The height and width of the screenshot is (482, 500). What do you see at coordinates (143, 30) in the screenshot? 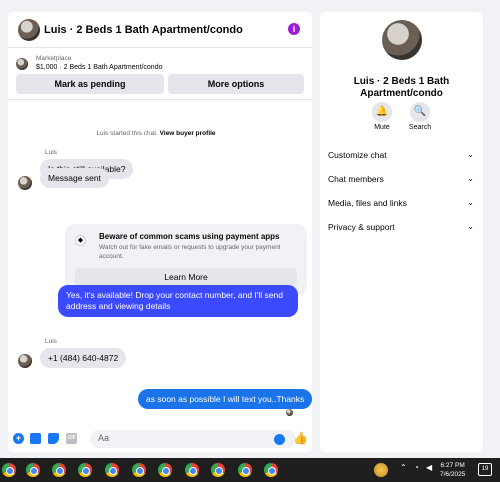
I see `chat-title: Luis · 2 Beds 1 Bath Apartment/condo` at bounding box center [143, 30].